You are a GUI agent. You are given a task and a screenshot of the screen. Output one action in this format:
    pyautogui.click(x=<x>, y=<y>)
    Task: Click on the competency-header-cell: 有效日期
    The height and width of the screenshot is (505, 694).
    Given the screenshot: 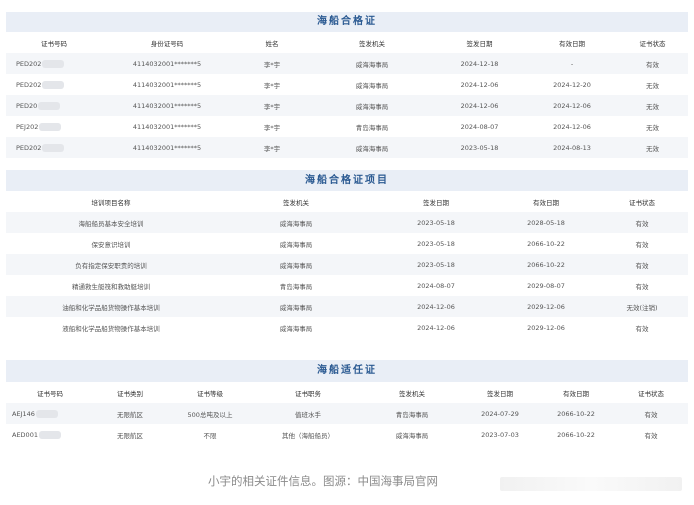 What is the action you would take?
    pyautogui.click(x=576, y=393)
    